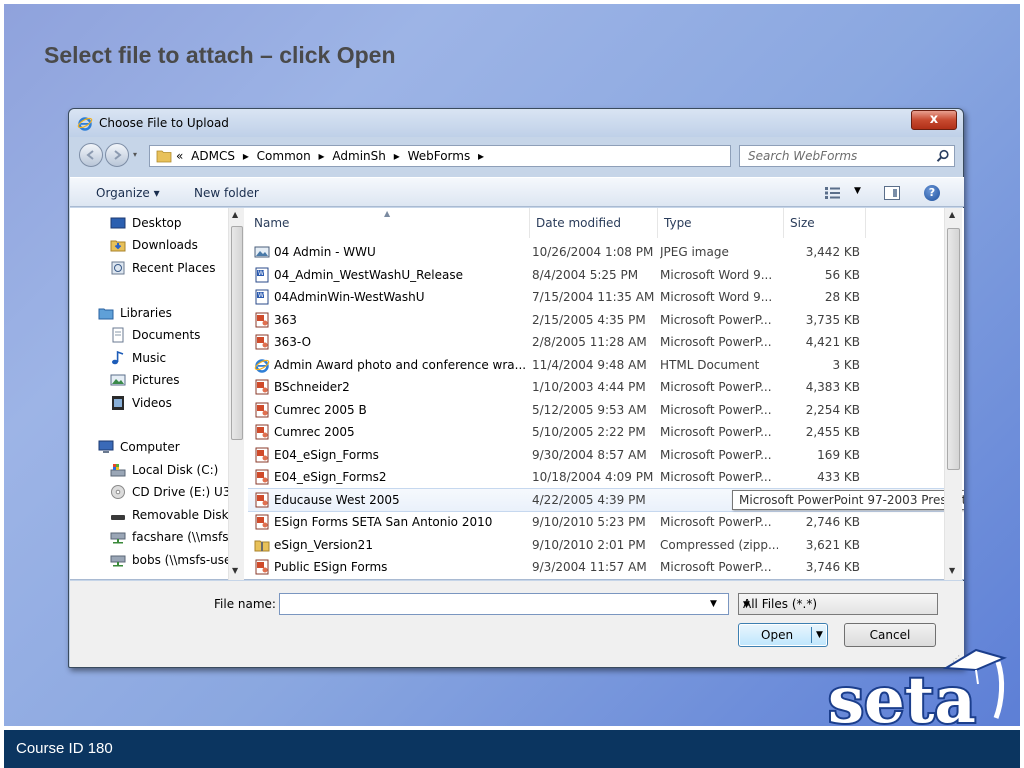 This screenshot has width=1024, height=768. What do you see at coordinates (326, 454) in the screenshot?
I see `file-name-cell: E04_eSign_Forms` at bounding box center [326, 454].